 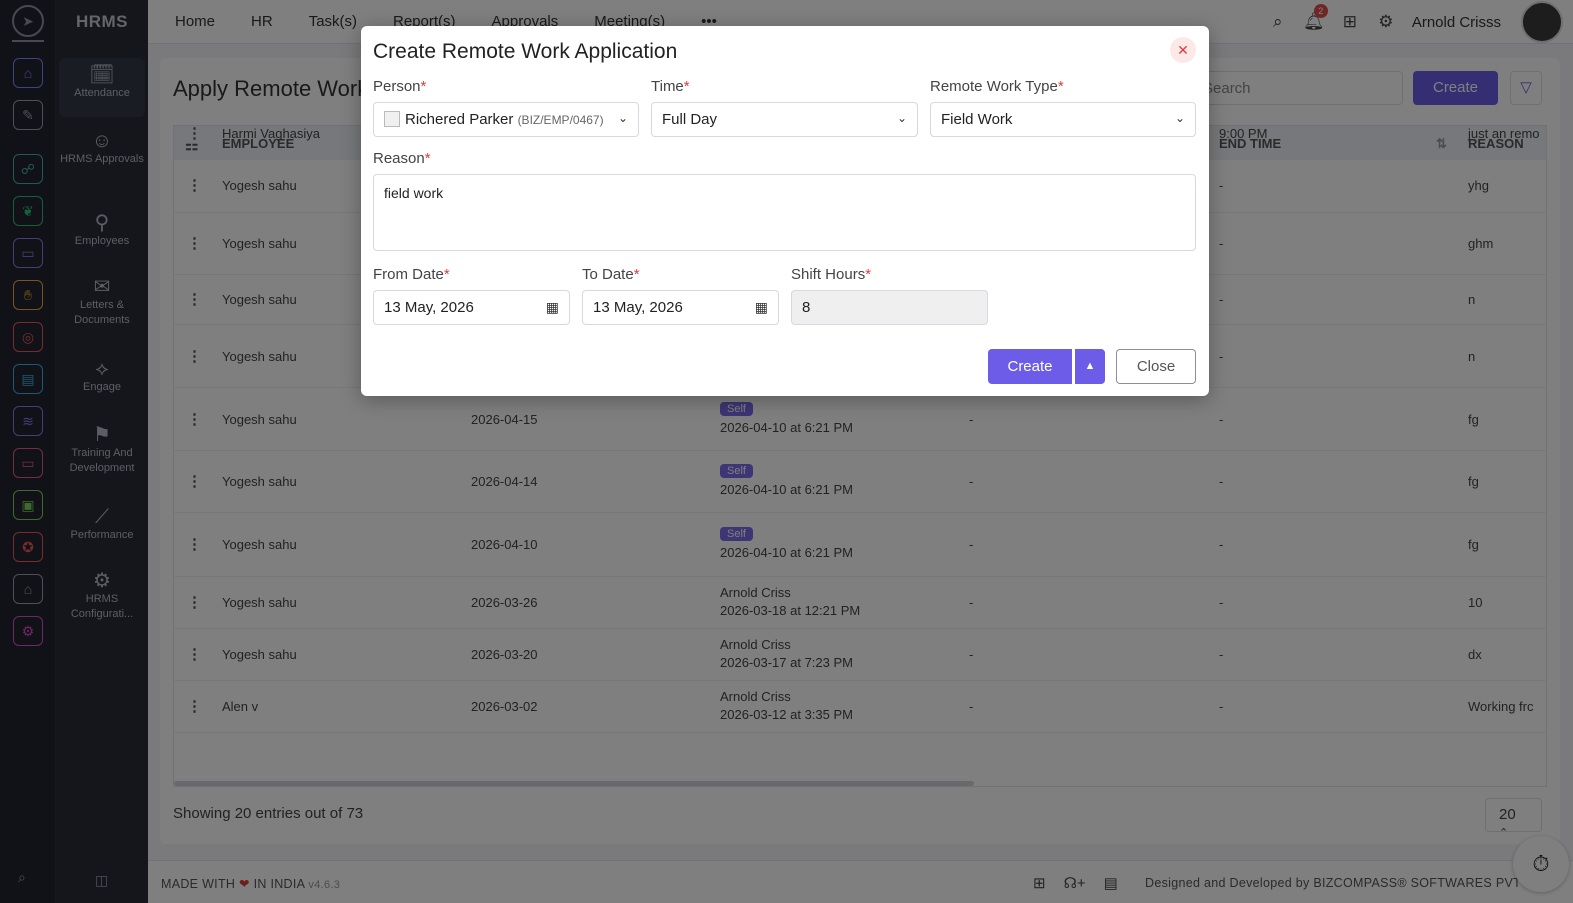 I want to click on reason-textarea: field work, so click(x=784, y=212).